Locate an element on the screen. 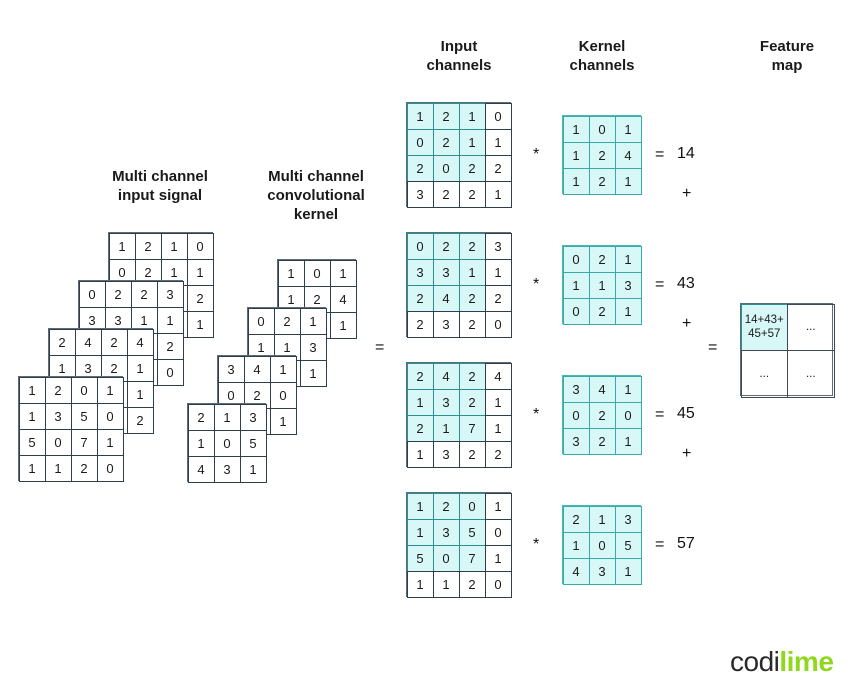 The image size is (865, 700). channel-result: 45 is located at coordinates (686, 413).